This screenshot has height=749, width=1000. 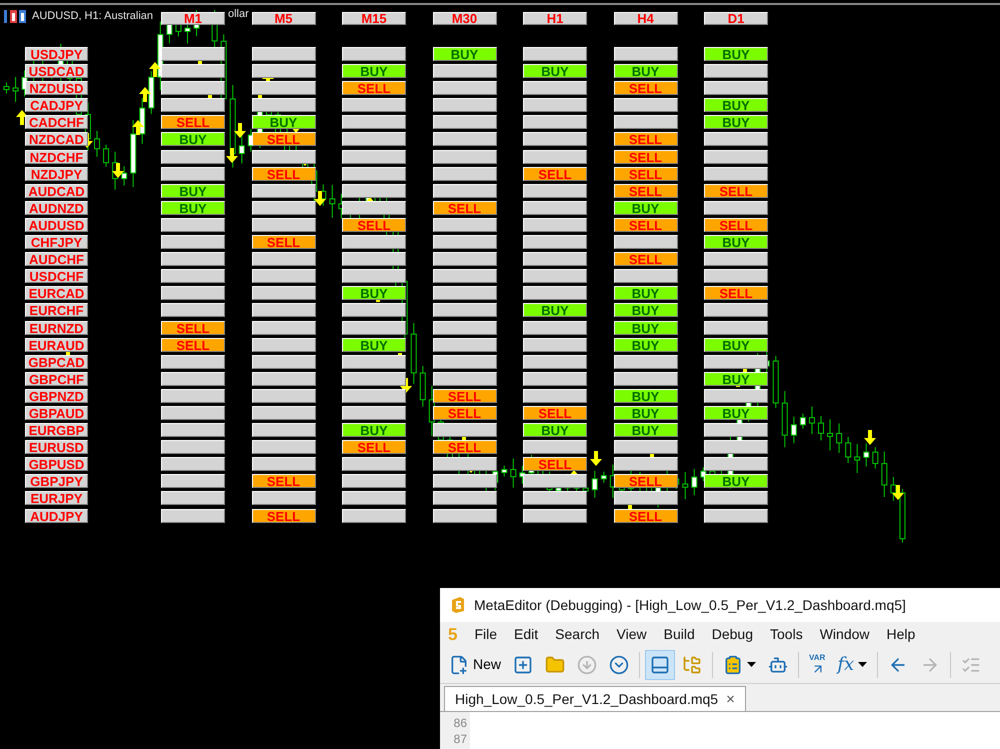 I want to click on new-window-icon, so click(x=523, y=664).